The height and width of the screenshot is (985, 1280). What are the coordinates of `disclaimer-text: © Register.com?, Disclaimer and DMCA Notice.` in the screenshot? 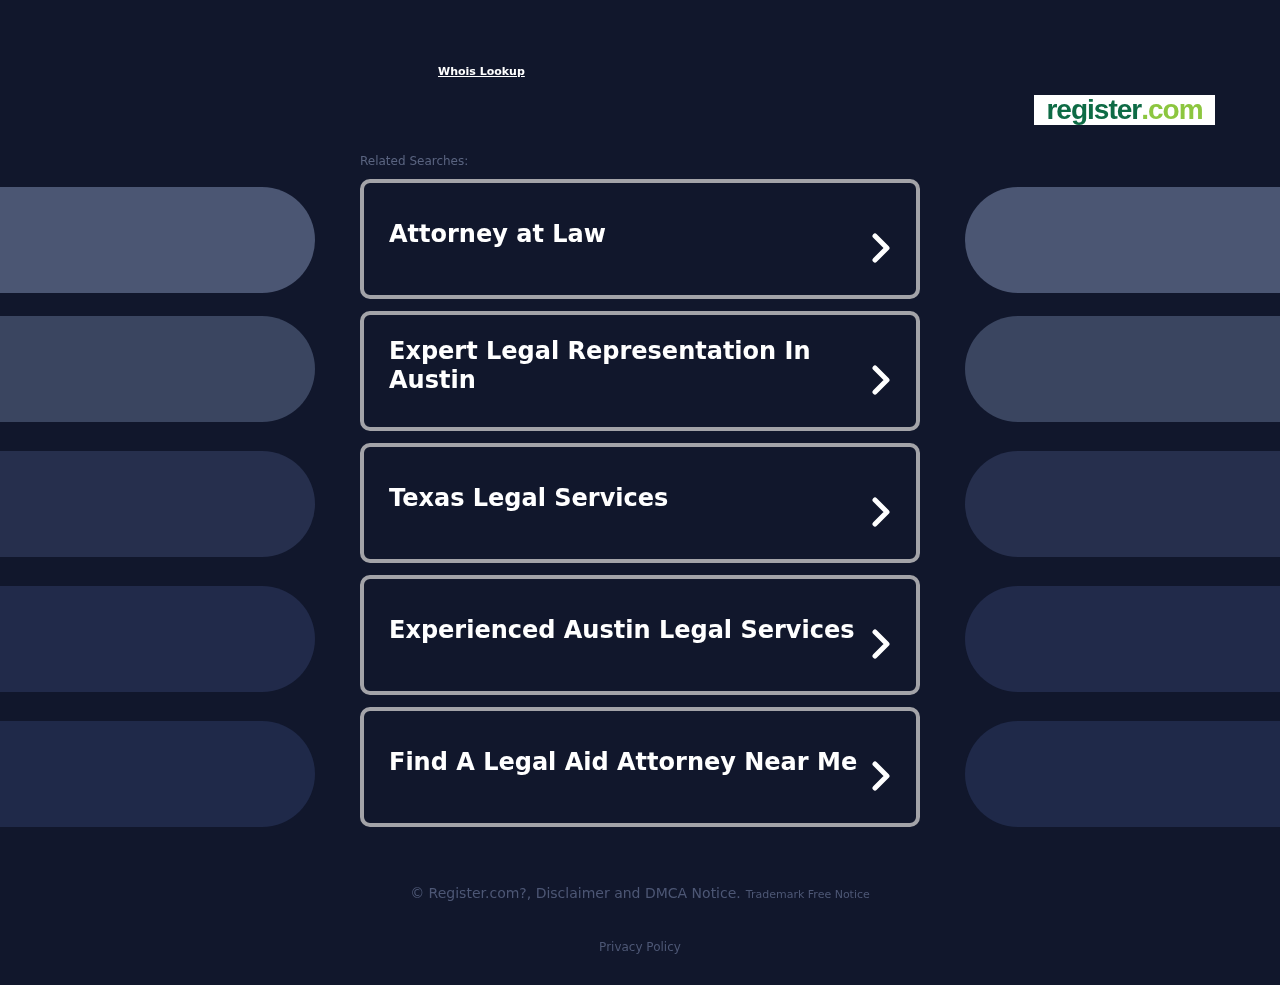 It's located at (575, 893).